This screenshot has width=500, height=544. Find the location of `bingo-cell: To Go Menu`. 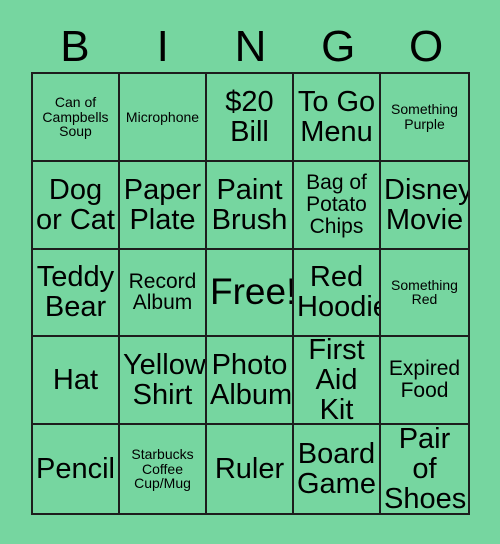

bingo-cell: To Go Menu is located at coordinates (337, 118).